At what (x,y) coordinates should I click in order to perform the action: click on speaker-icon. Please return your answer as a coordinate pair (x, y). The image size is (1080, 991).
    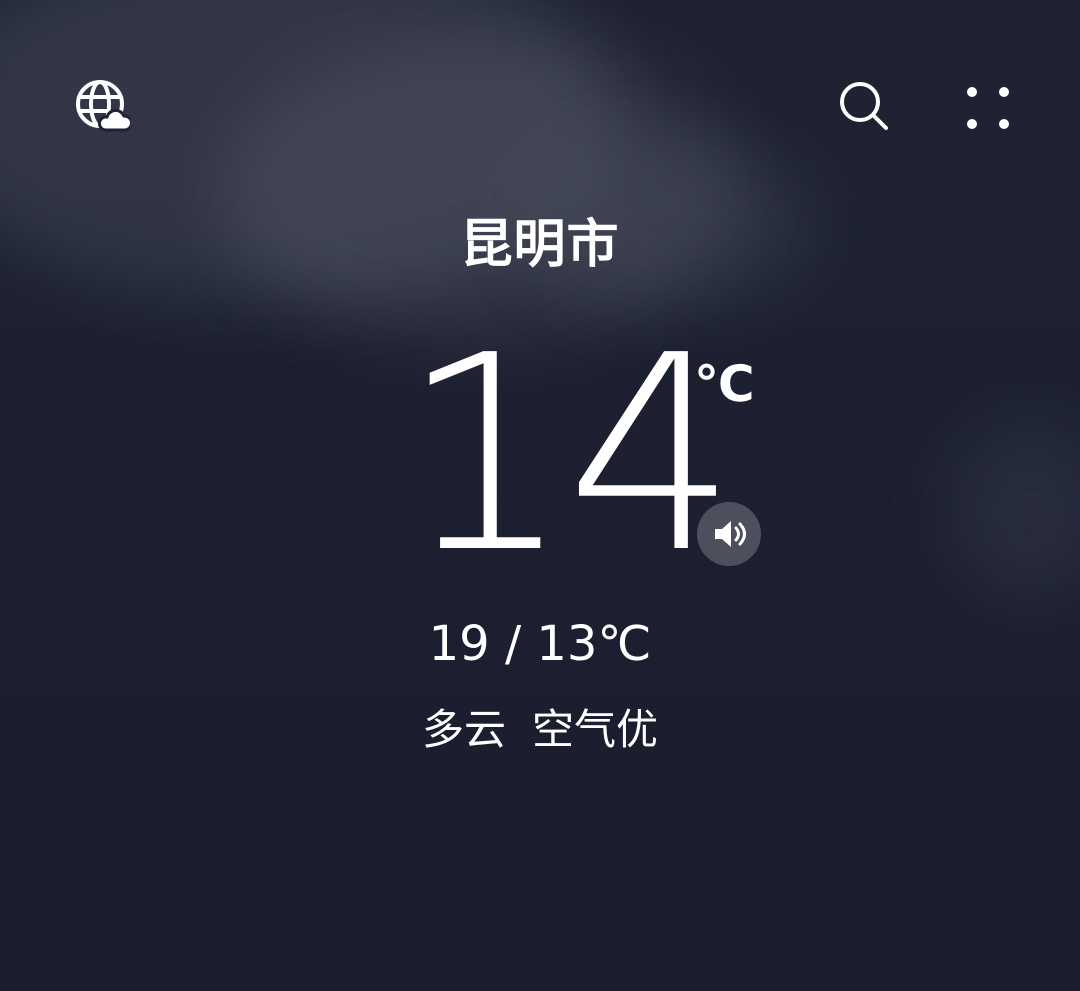
    Looking at the image, I should click on (730, 534).